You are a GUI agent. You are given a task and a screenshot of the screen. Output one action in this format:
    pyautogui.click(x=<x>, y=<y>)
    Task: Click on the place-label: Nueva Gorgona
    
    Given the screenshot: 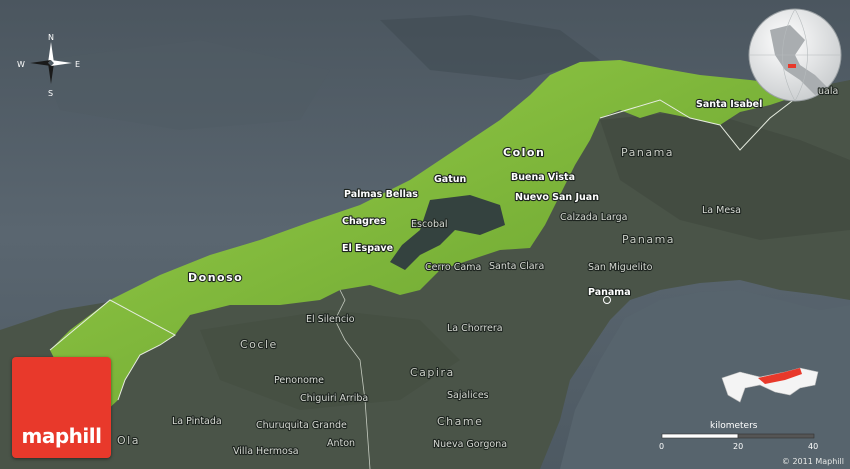 What is the action you would take?
    pyautogui.click(x=470, y=444)
    